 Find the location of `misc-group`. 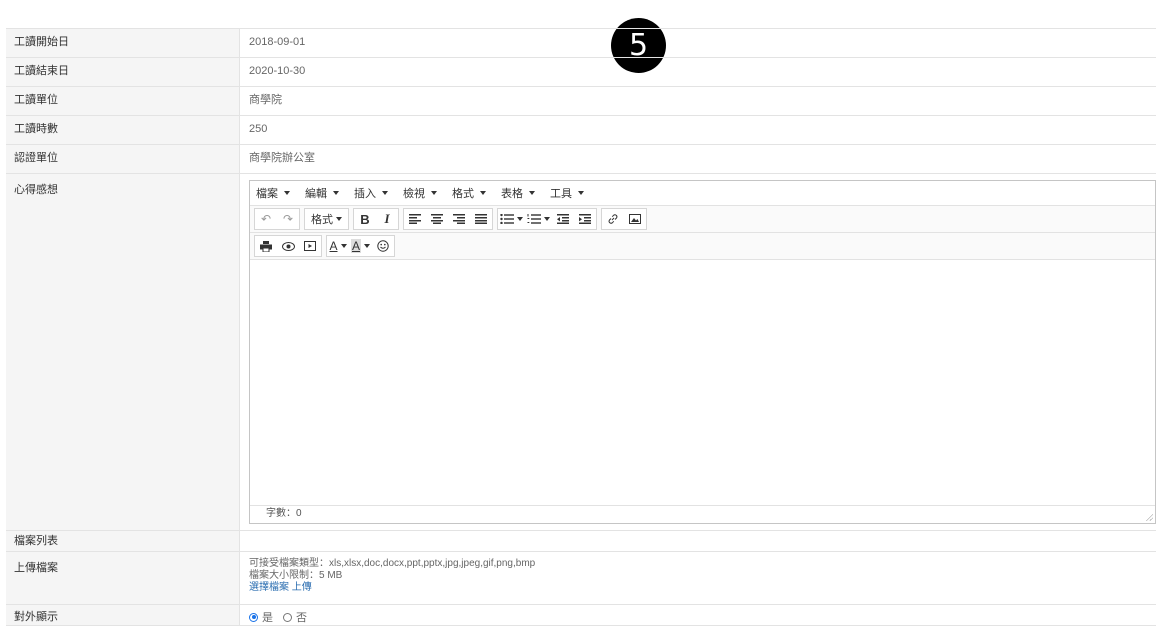

misc-group is located at coordinates (288, 246).